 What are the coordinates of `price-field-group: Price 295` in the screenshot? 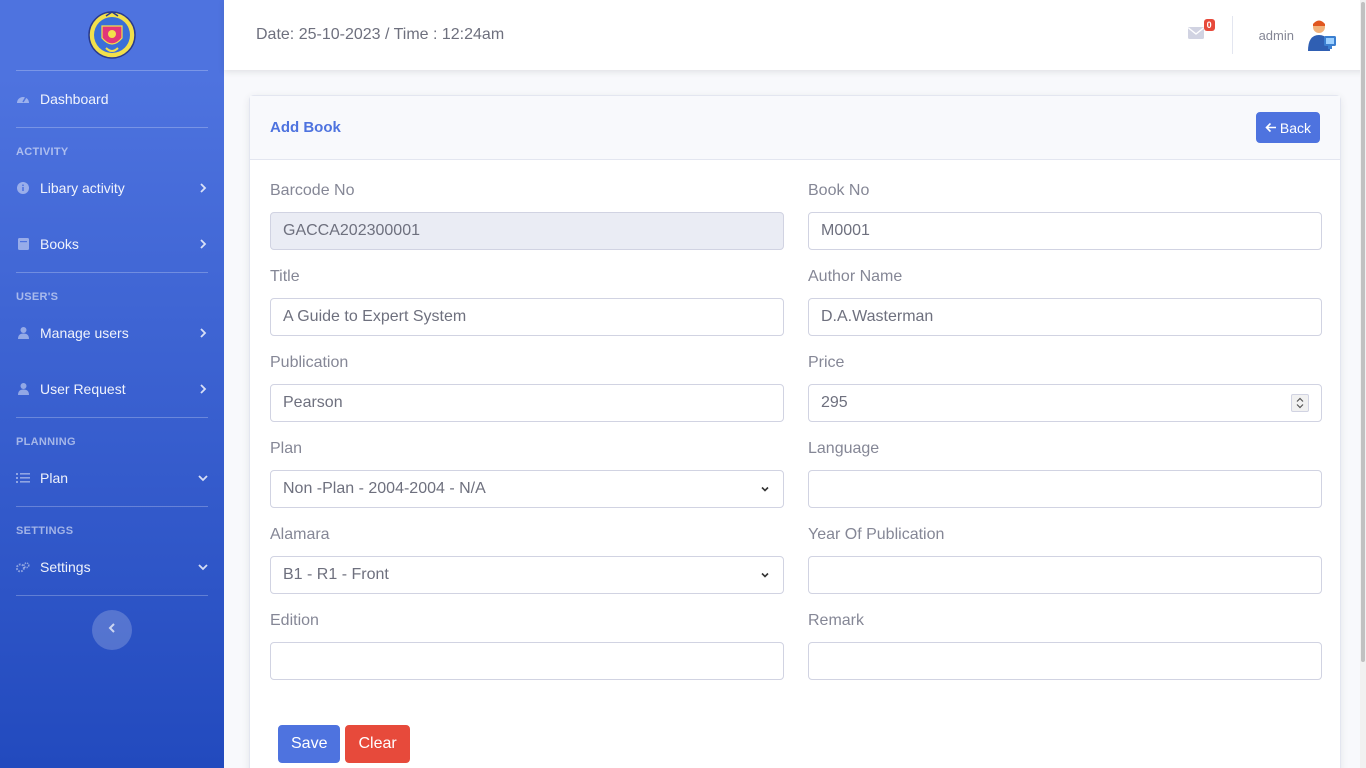 It's located at (1065, 397).